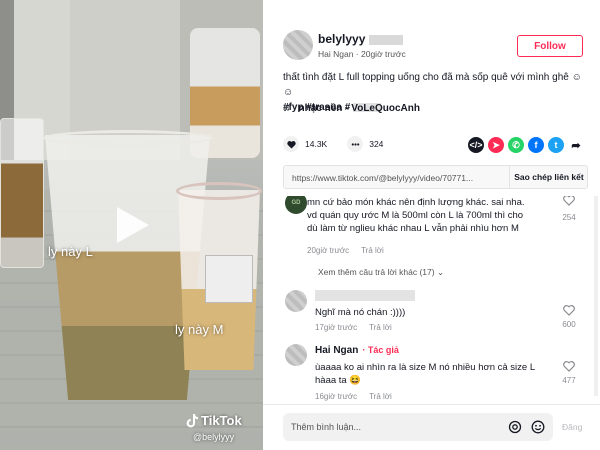 Image resolution: width=600 pixels, height=450 pixels. I want to click on play-icon, so click(132, 225).